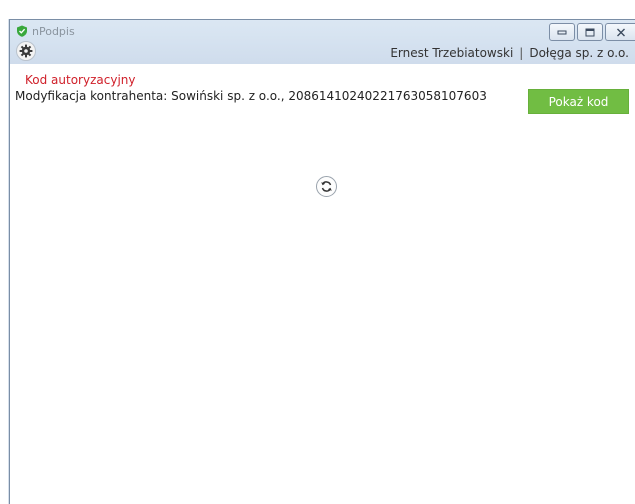 The width and height of the screenshot is (635, 504). I want to click on maximize-button, so click(590, 32).